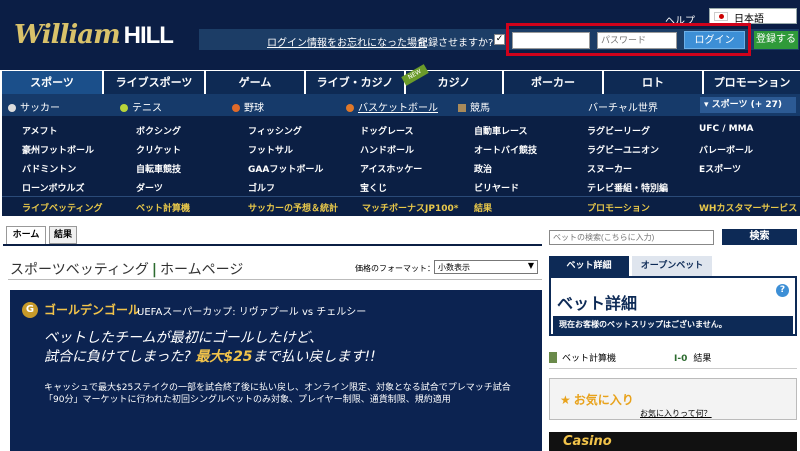 The width and height of the screenshot is (800, 451). What do you see at coordinates (149, 187) in the screenshot?
I see `sport-link: ダーツ` at bounding box center [149, 187].